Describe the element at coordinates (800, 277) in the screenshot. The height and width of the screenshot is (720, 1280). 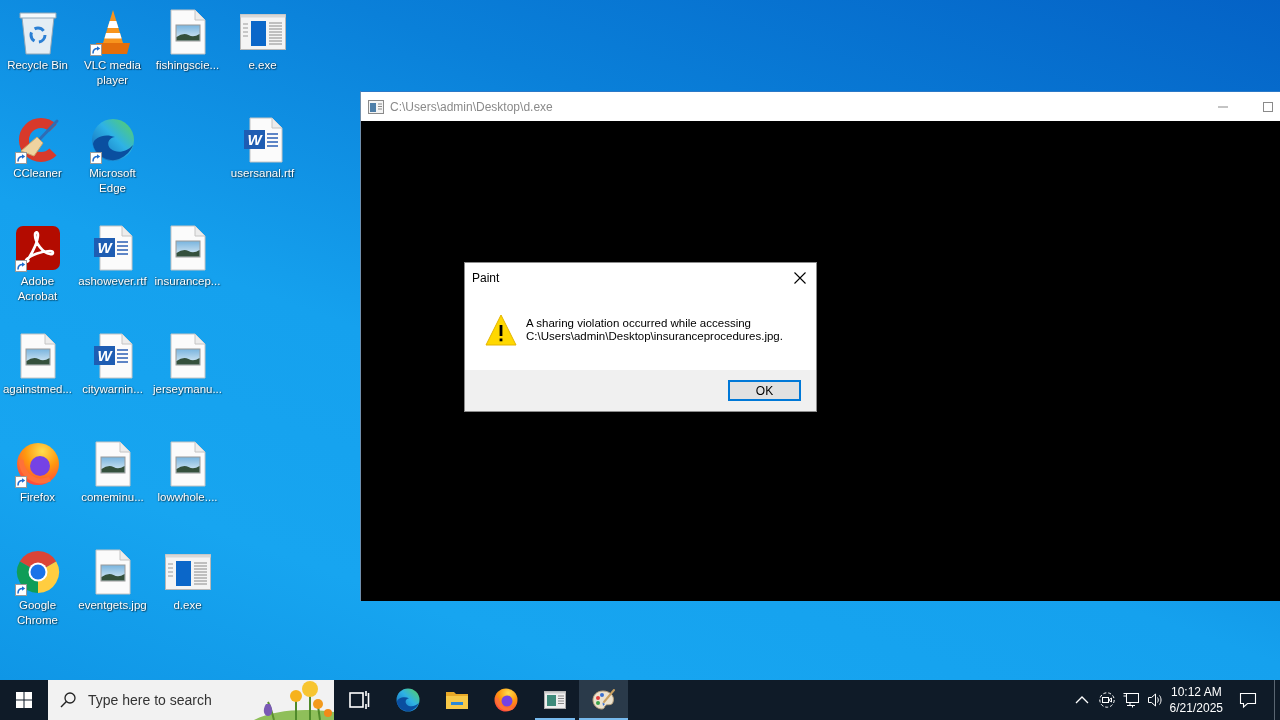
I see `close-icon` at that location.